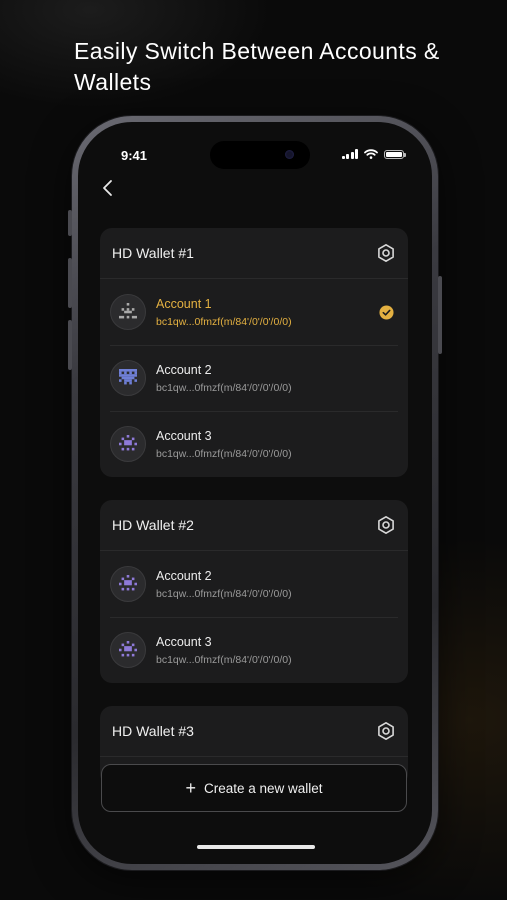  What do you see at coordinates (254, 312) in the screenshot?
I see `account-row: Account 1 bc1qw...0fmzf(m/84'/0'/0'/0/0)` at bounding box center [254, 312].